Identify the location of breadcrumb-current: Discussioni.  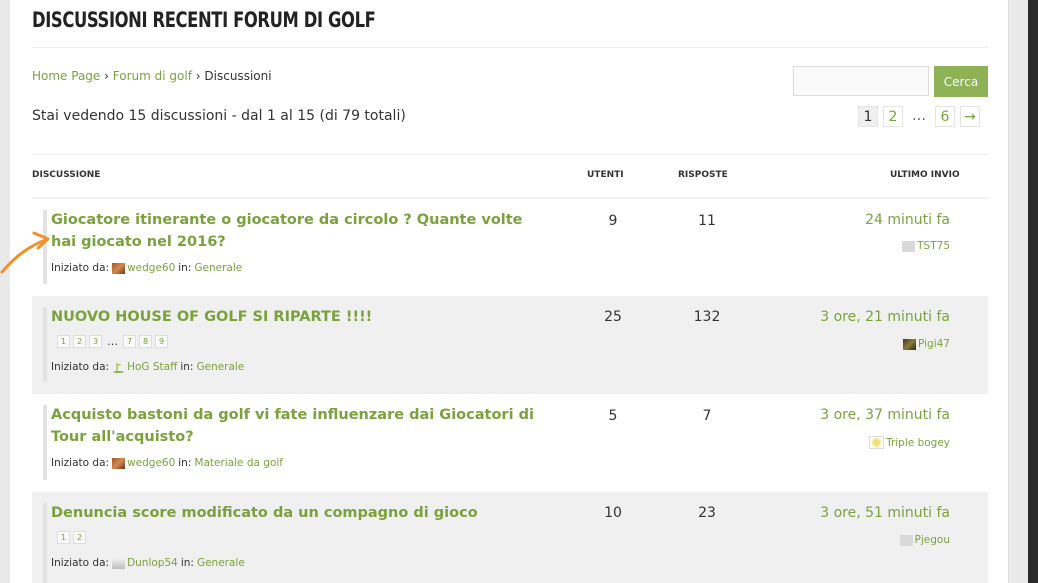
(238, 76).